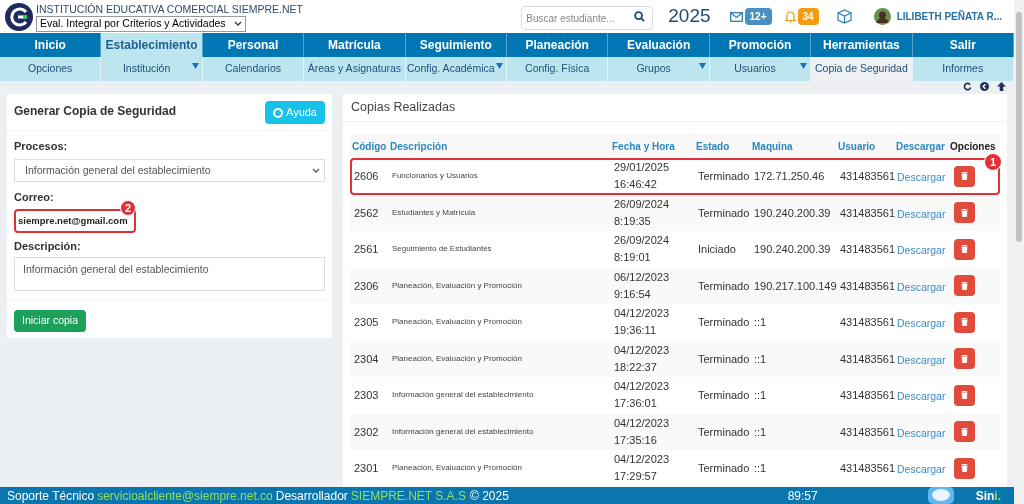  I want to click on table-cell-text: 04/12/2023 17:35:16, so click(642, 431).